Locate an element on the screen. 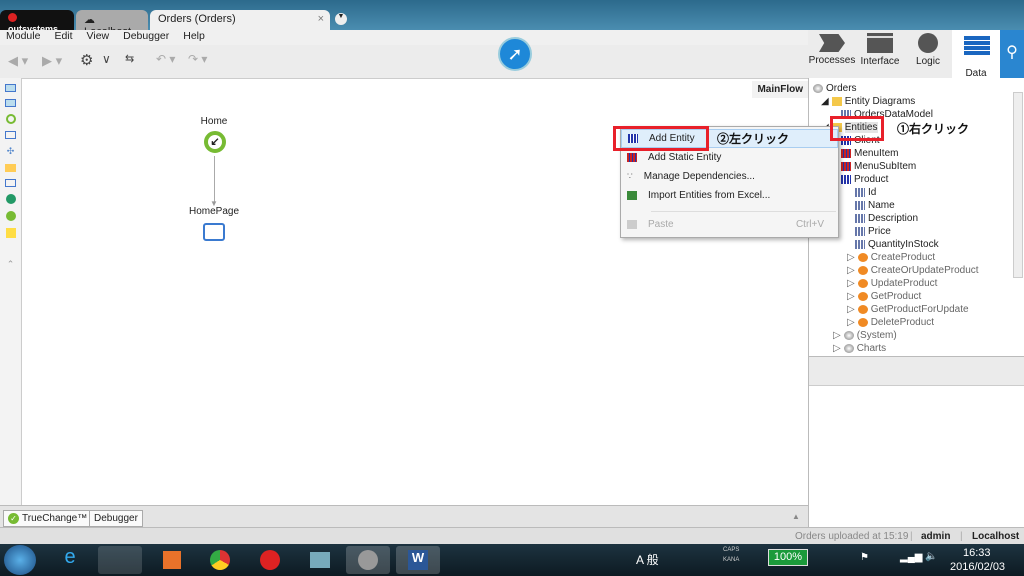 The width and height of the screenshot is (1024, 576). mainflow-tab: MainFlow is located at coordinates (780, 89).